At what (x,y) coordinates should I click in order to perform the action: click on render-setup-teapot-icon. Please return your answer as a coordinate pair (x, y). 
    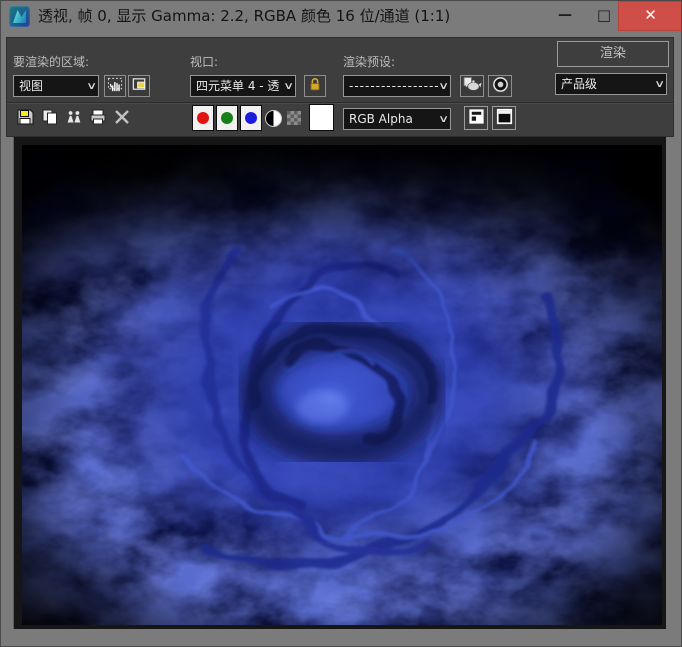
    Looking at the image, I should click on (472, 86).